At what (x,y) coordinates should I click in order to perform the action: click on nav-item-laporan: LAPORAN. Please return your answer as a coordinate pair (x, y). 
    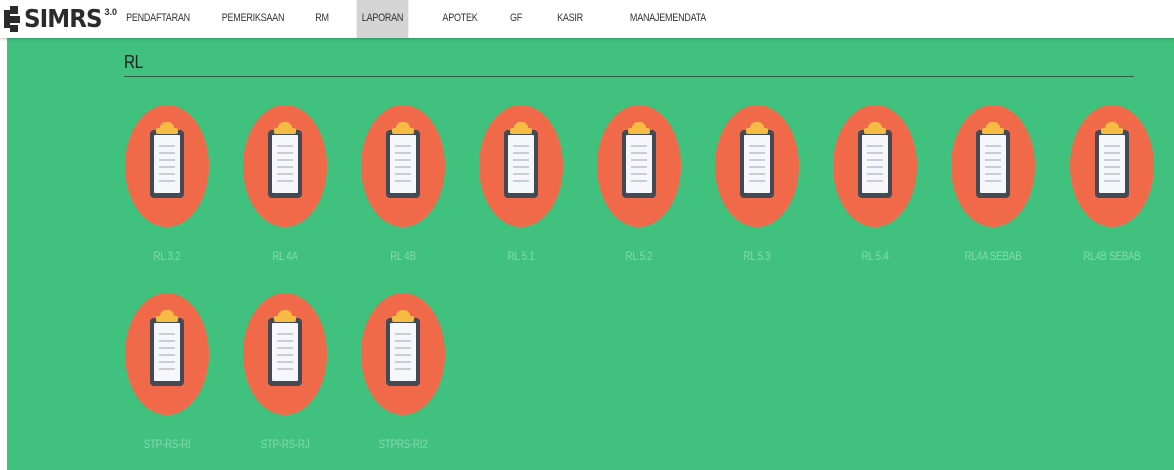
    Looking at the image, I should click on (382, 19).